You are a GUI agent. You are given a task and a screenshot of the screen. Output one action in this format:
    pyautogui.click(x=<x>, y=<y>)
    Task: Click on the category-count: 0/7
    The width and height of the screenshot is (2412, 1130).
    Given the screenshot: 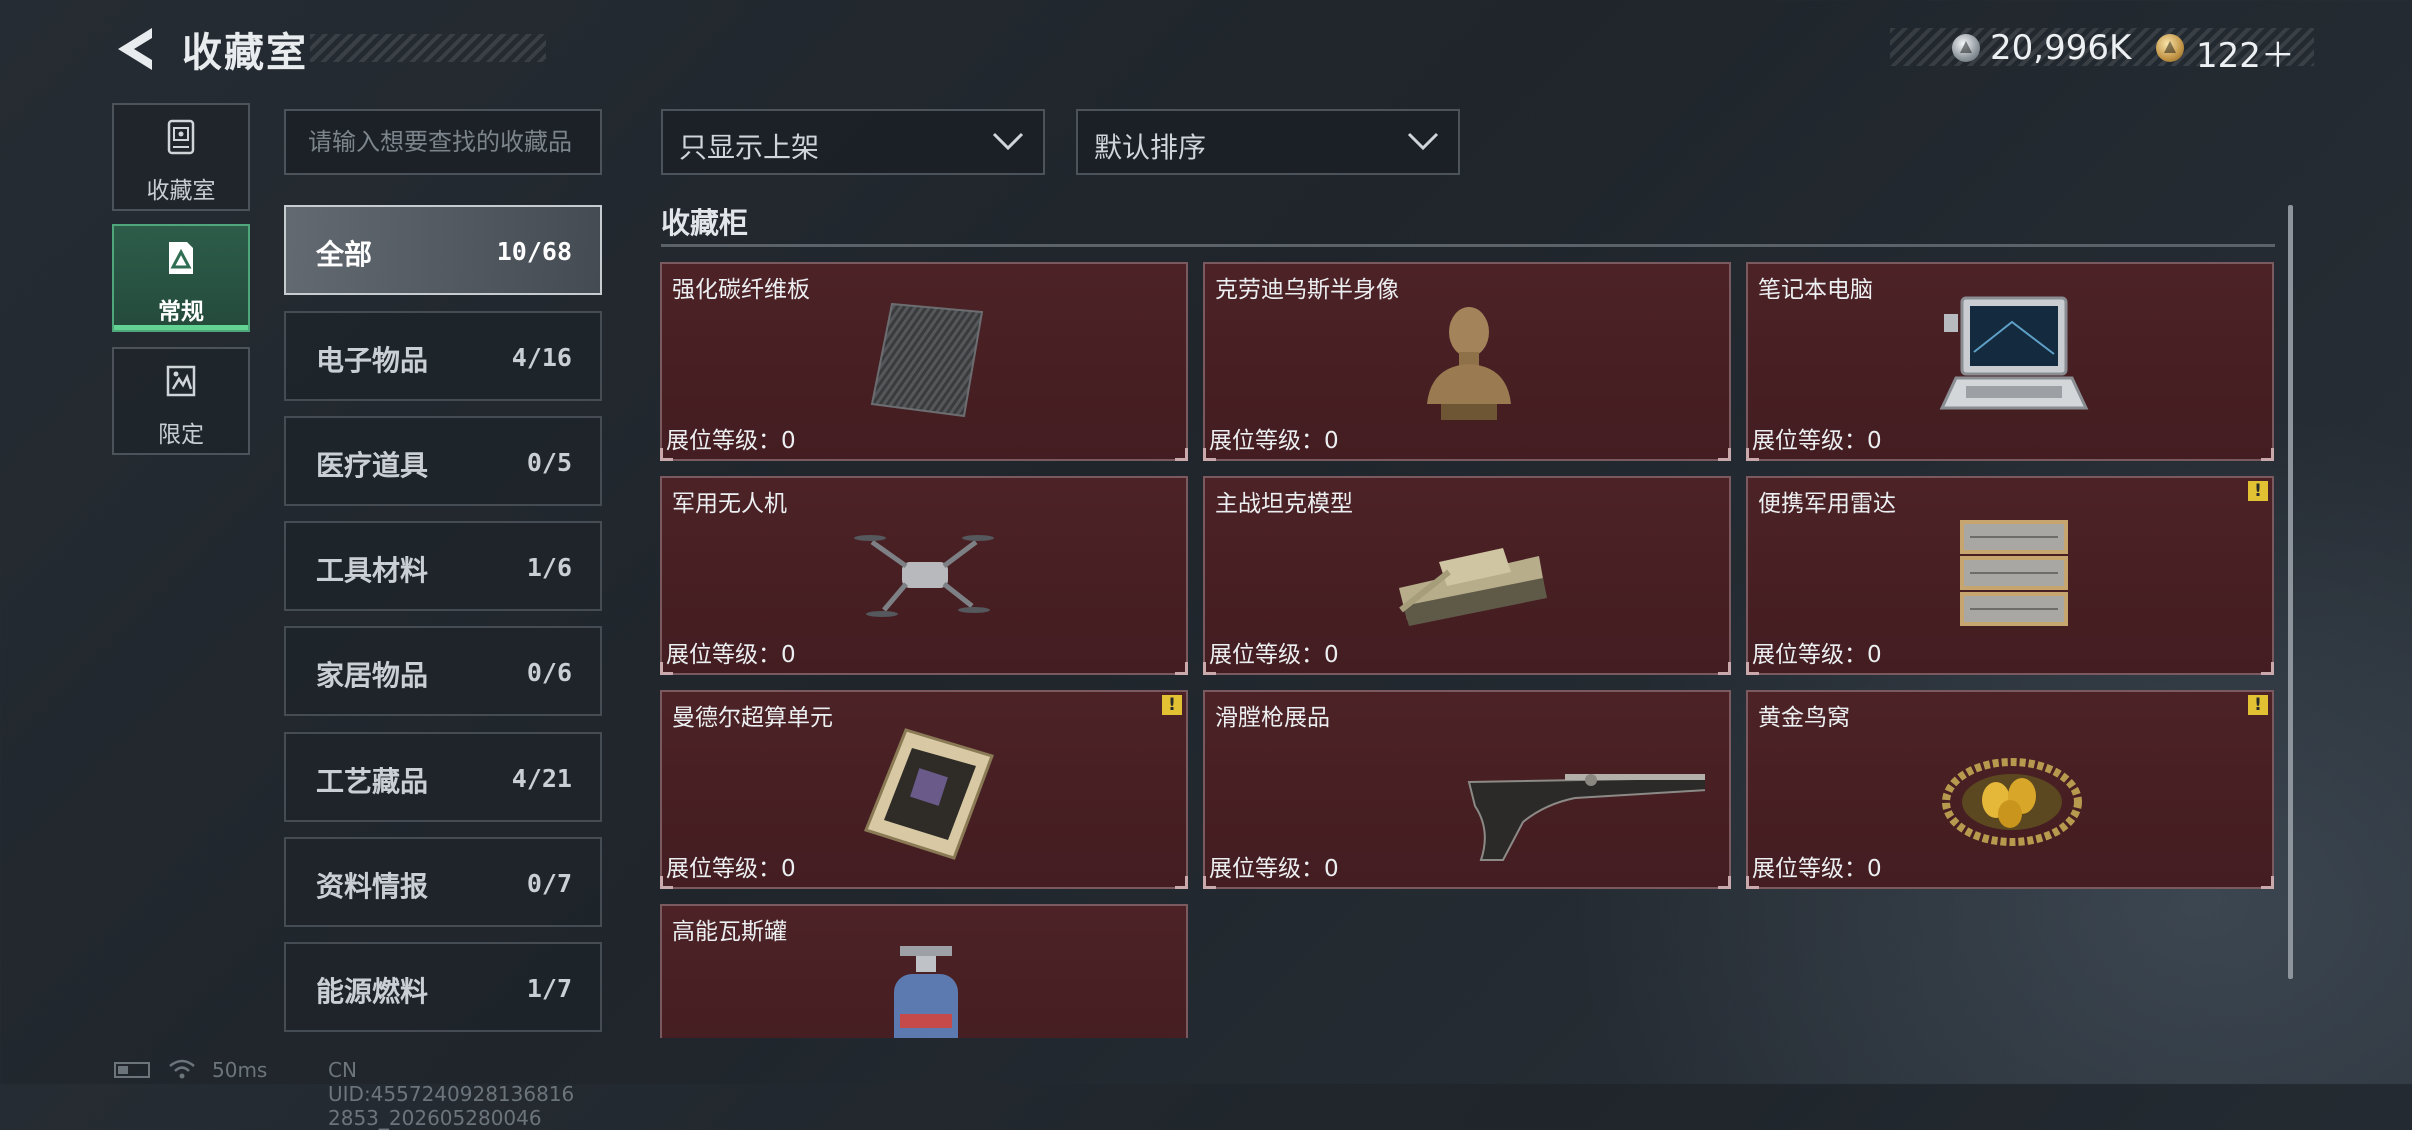 What is the action you would take?
    pyautogui.click(x=549, y=883)
    